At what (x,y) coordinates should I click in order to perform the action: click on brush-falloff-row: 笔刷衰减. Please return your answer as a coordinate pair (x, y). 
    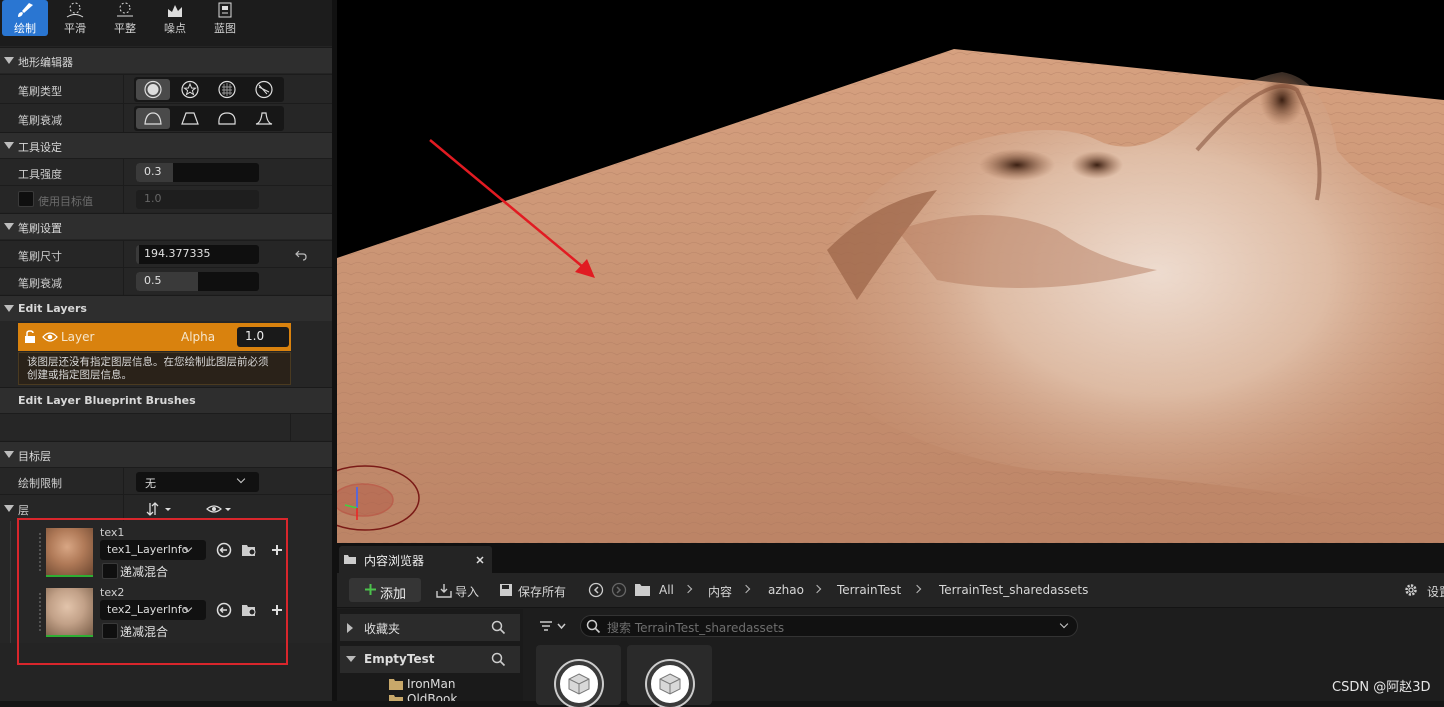
    Looking at the image, I should click on (166, 118).